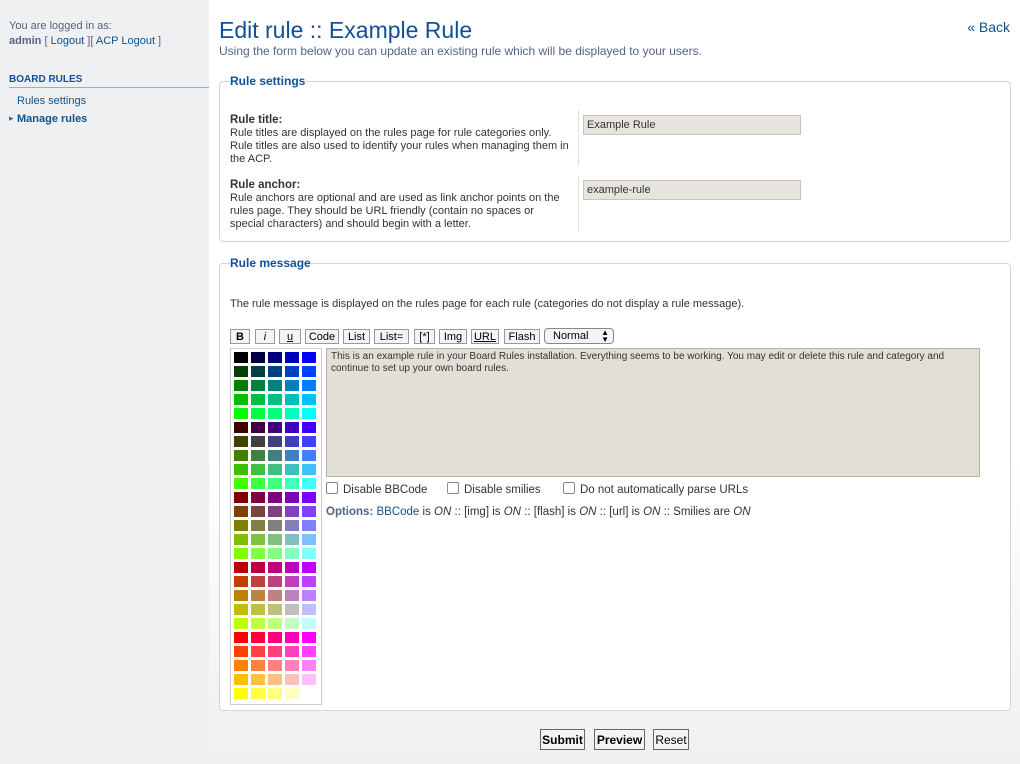  What do you see at coordinates (494, 489) in the screenshot?
I see `disable-smilies-checkbox: Disable smilies` at bounding box center [494, 489].